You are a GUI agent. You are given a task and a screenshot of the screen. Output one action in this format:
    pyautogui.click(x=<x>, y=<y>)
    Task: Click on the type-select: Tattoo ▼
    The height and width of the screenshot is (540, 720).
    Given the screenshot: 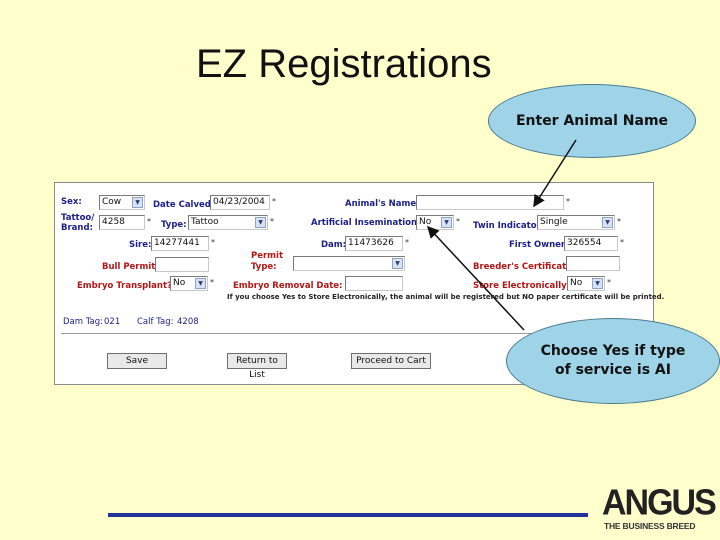 What is the action you would take?
    pyautogui.click(x=228, y=222)
    